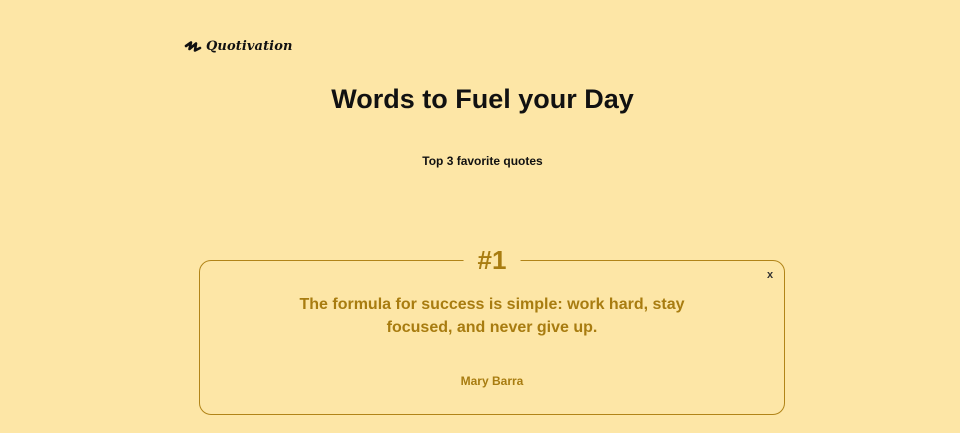 The image size is (960, 433). What do you see at coordinates (482, 99) in the screenshot?
I see `page-title: Words to Fuel your Day` at bounding box center [482, 99].